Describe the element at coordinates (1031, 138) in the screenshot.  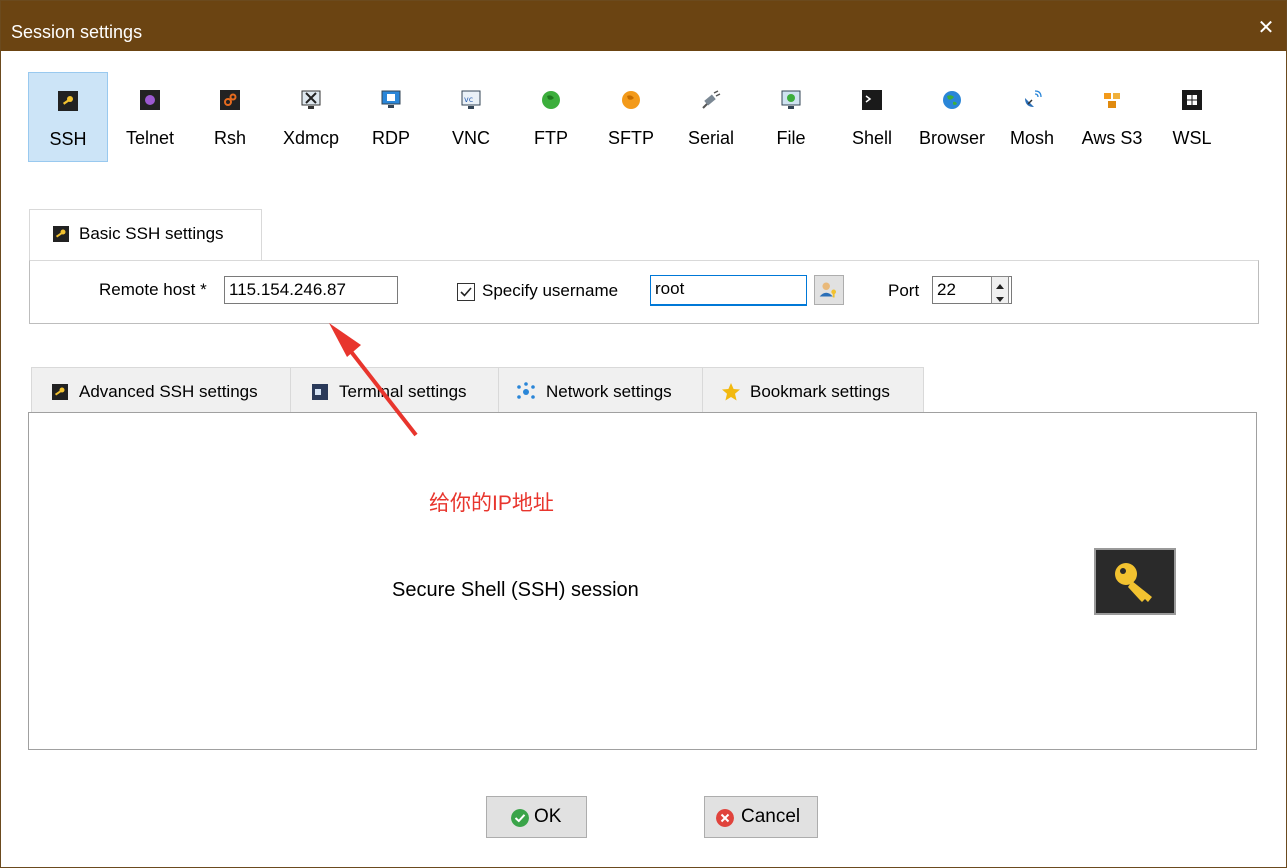
I see `protocol-label: Mosh` at that location.